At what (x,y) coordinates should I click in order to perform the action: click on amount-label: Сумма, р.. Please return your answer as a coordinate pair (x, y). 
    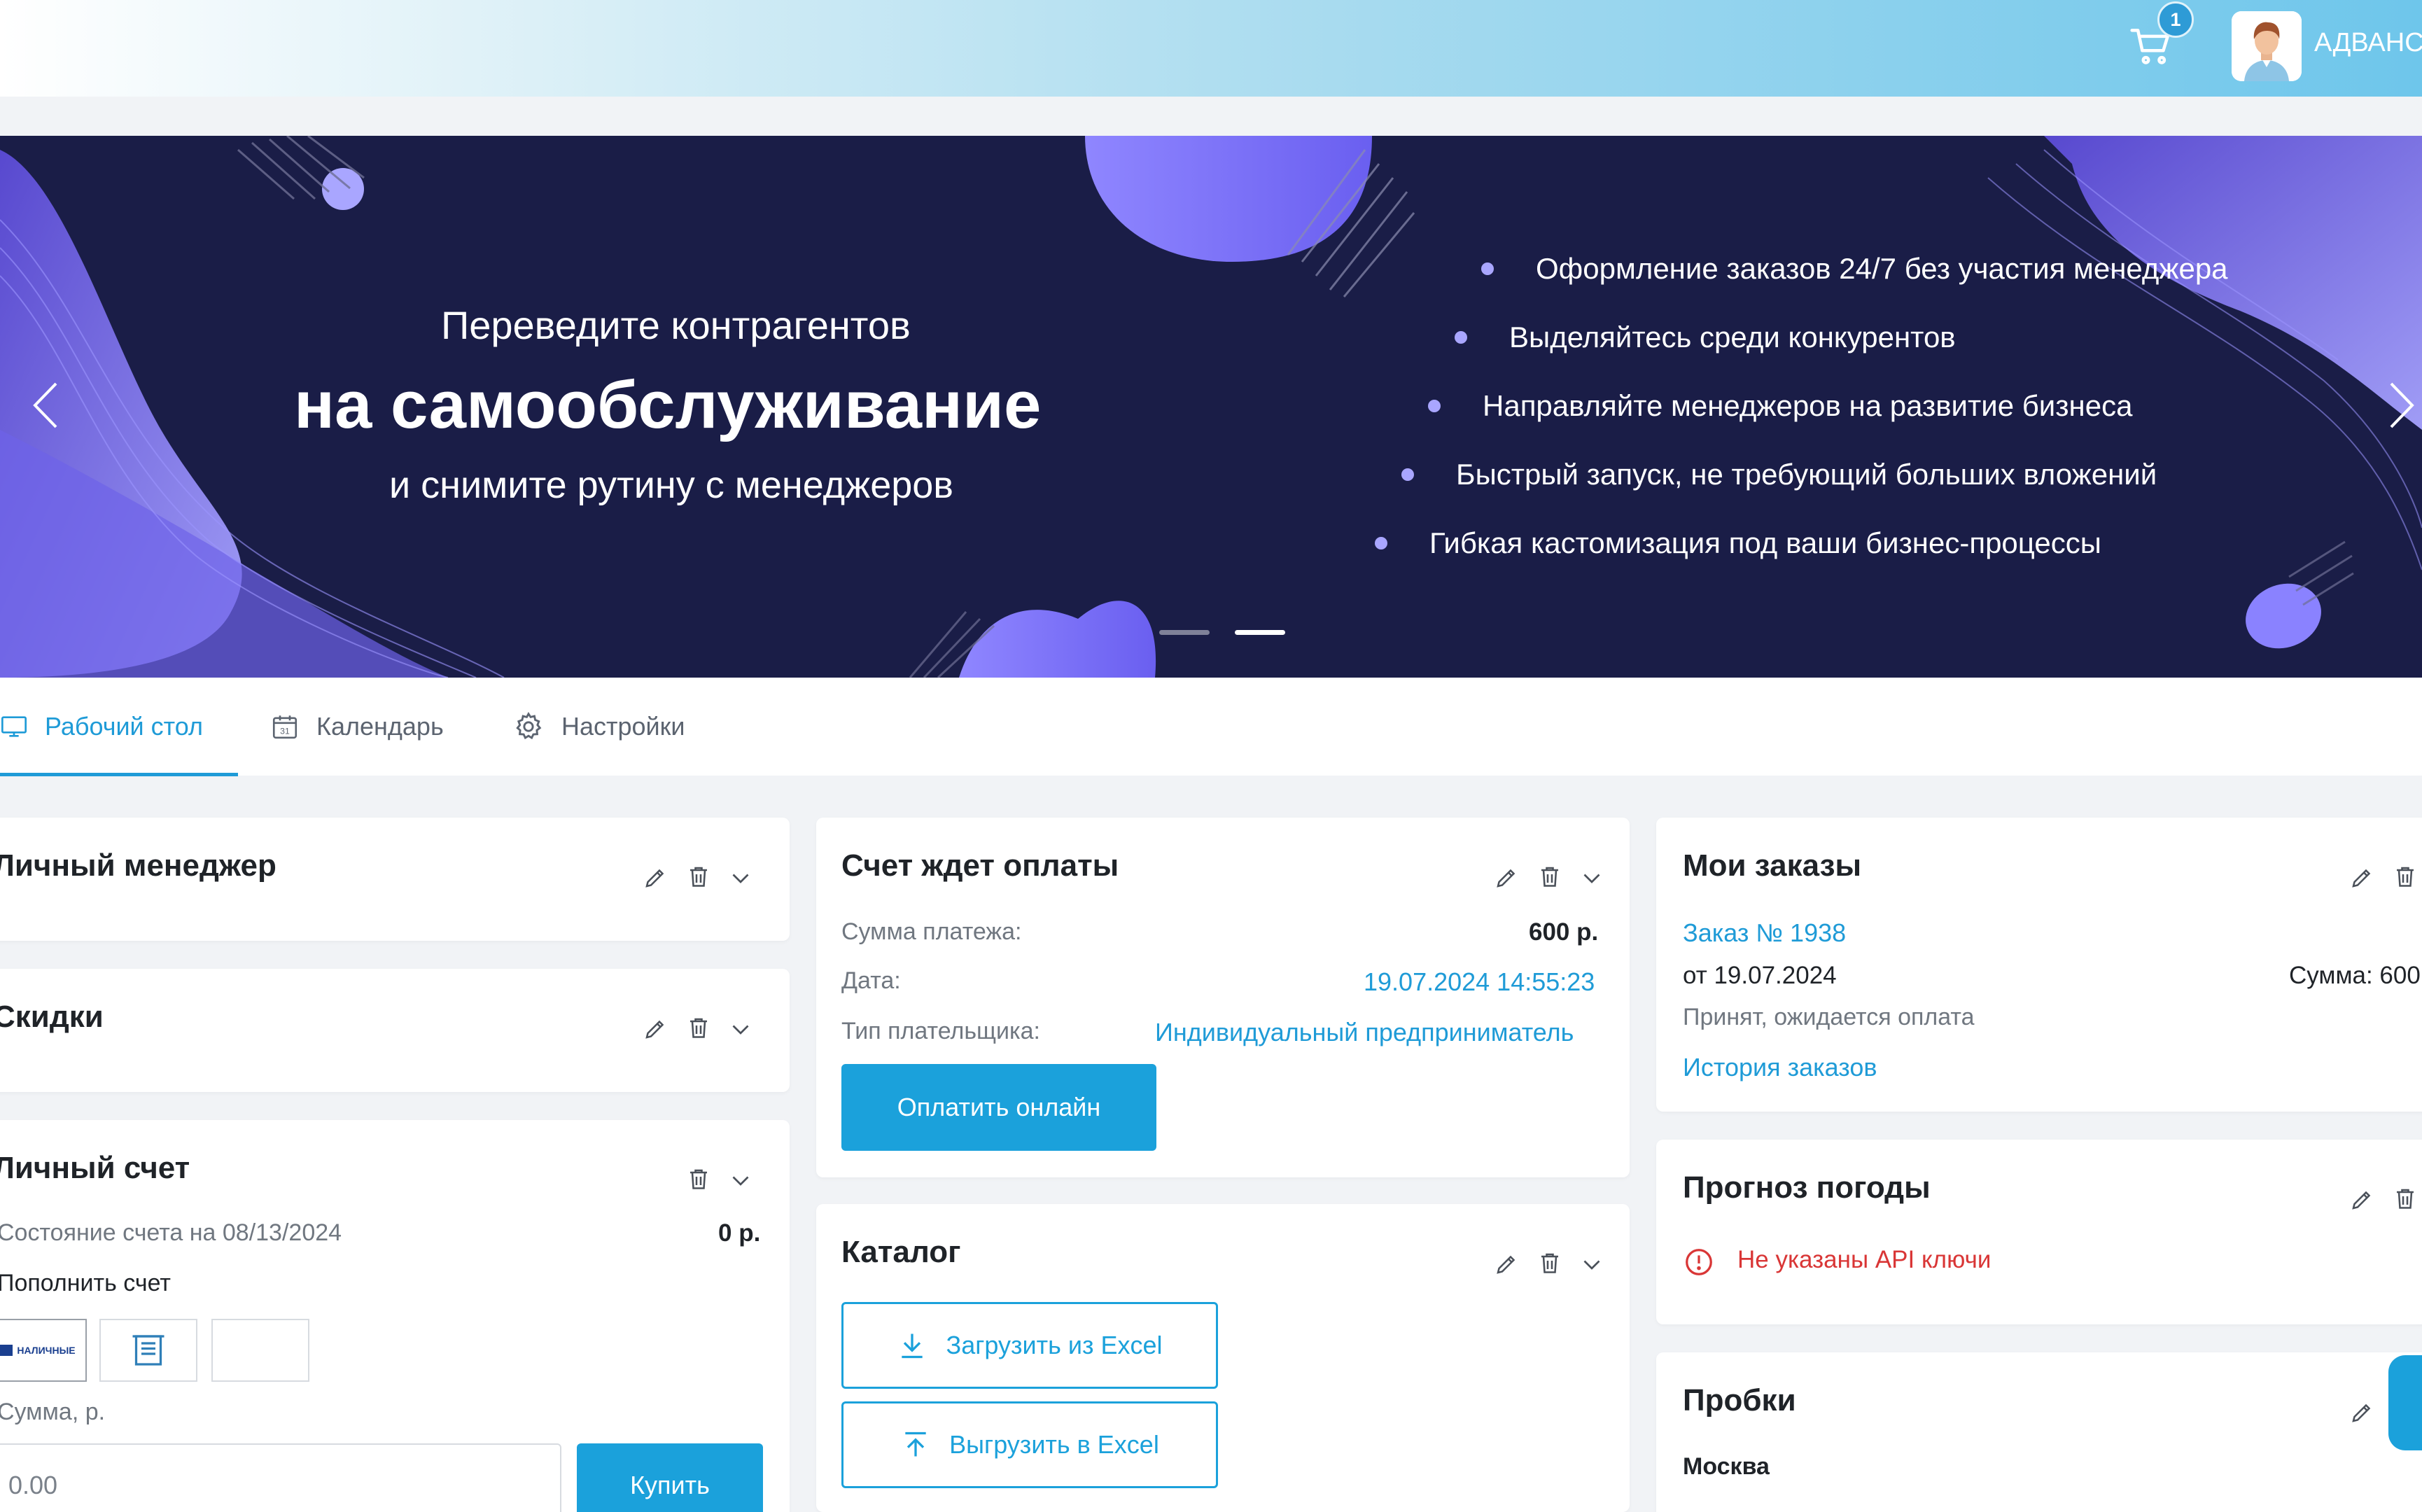
    Looking at the image, I should click on (53, 1412).